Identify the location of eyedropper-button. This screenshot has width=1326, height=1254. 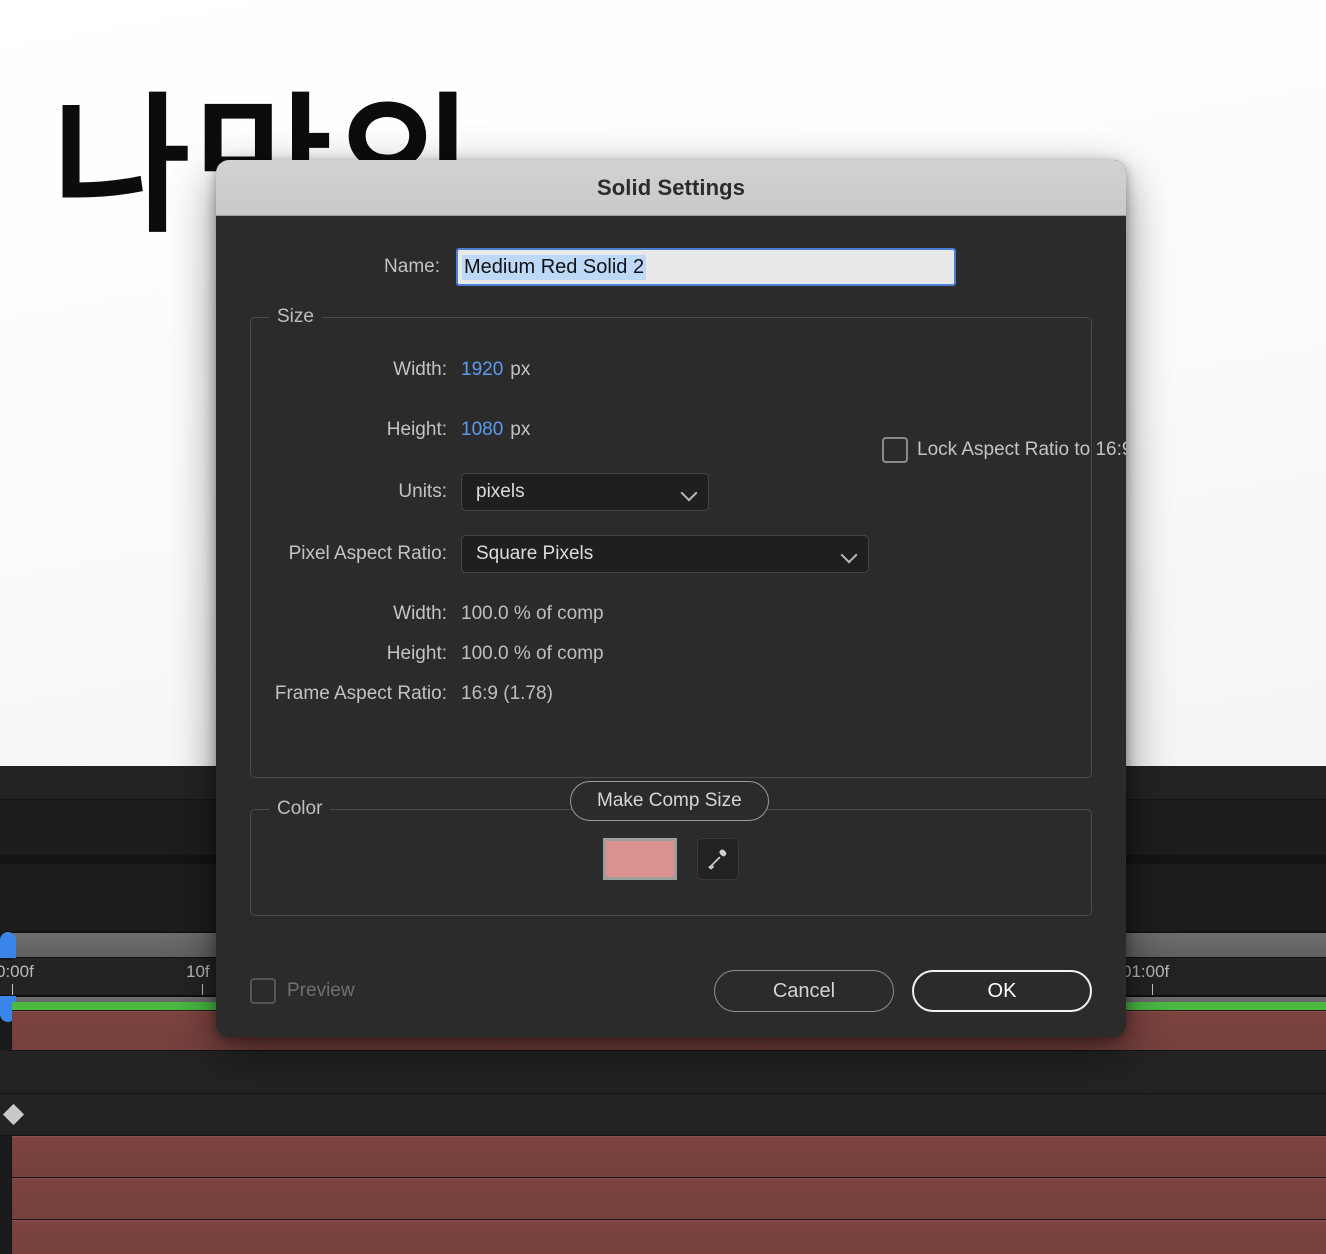
(718, 859).